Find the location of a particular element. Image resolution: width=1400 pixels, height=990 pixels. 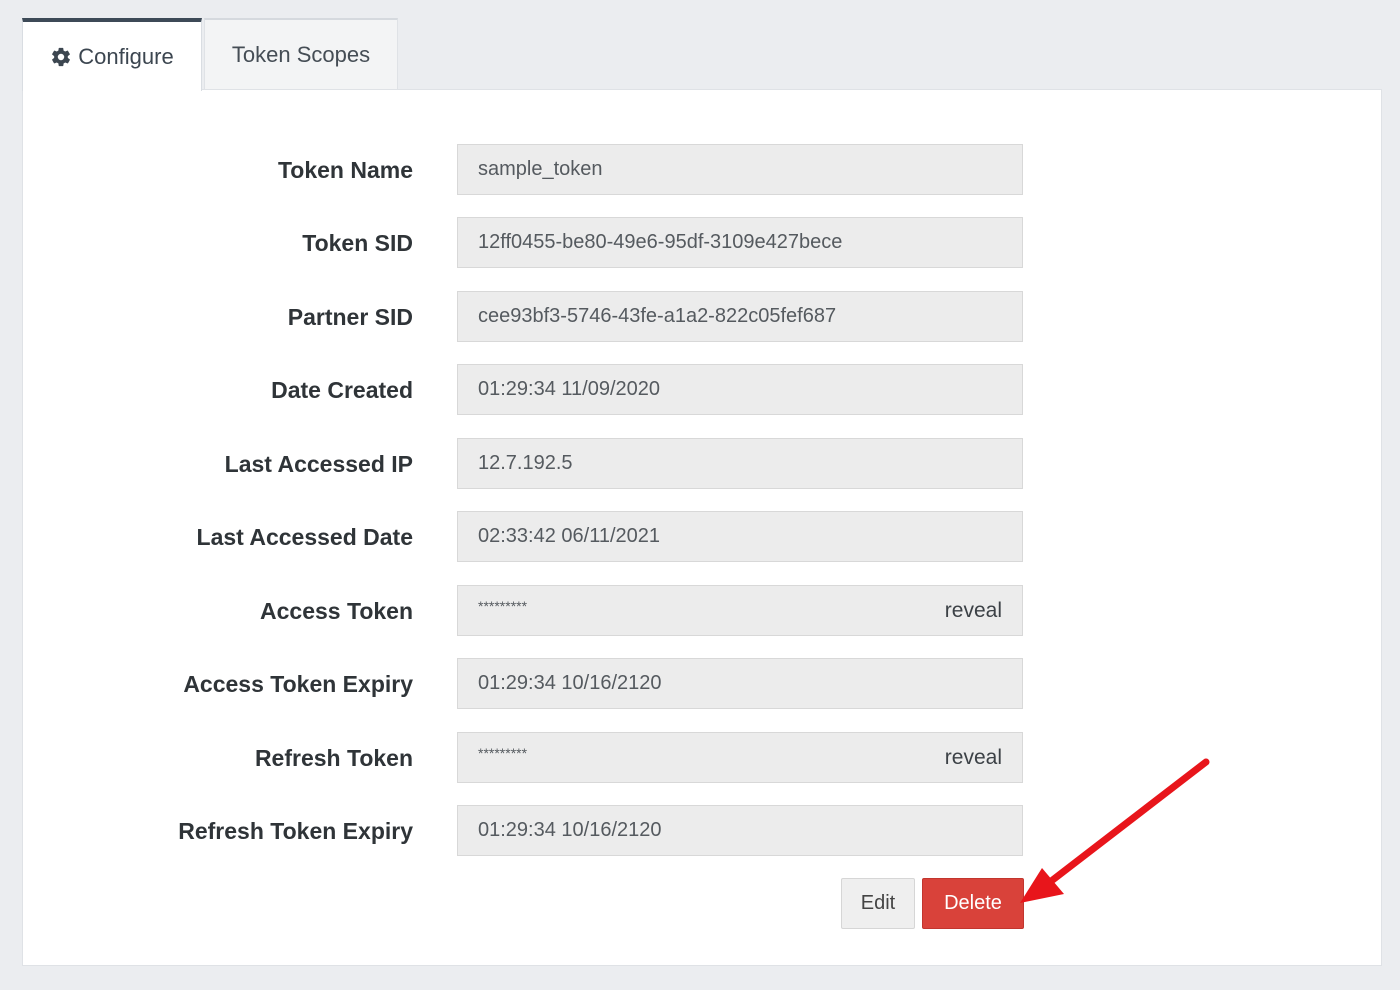

partner-sid-field: cee93bf3-5746-43fe-a1a2-822c05fef687 is located at coordinates (740, 316).